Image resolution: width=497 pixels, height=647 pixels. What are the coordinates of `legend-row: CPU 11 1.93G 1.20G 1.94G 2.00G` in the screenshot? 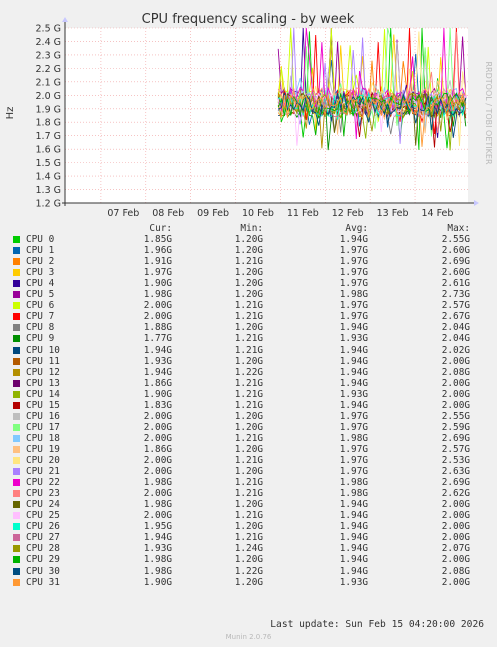 It's located at (248, 361).